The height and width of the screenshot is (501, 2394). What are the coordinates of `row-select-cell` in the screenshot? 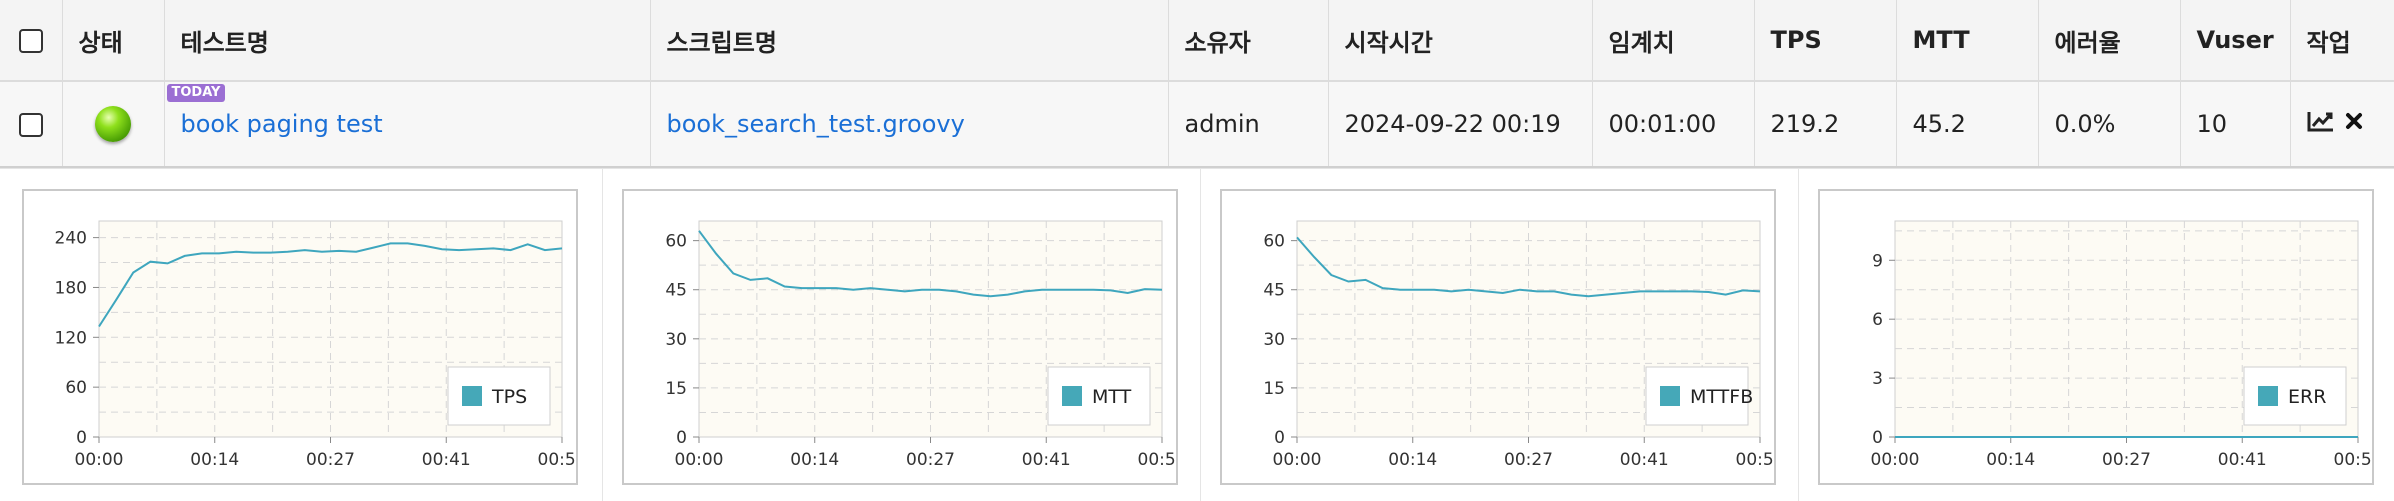 It's located at (31, 124).